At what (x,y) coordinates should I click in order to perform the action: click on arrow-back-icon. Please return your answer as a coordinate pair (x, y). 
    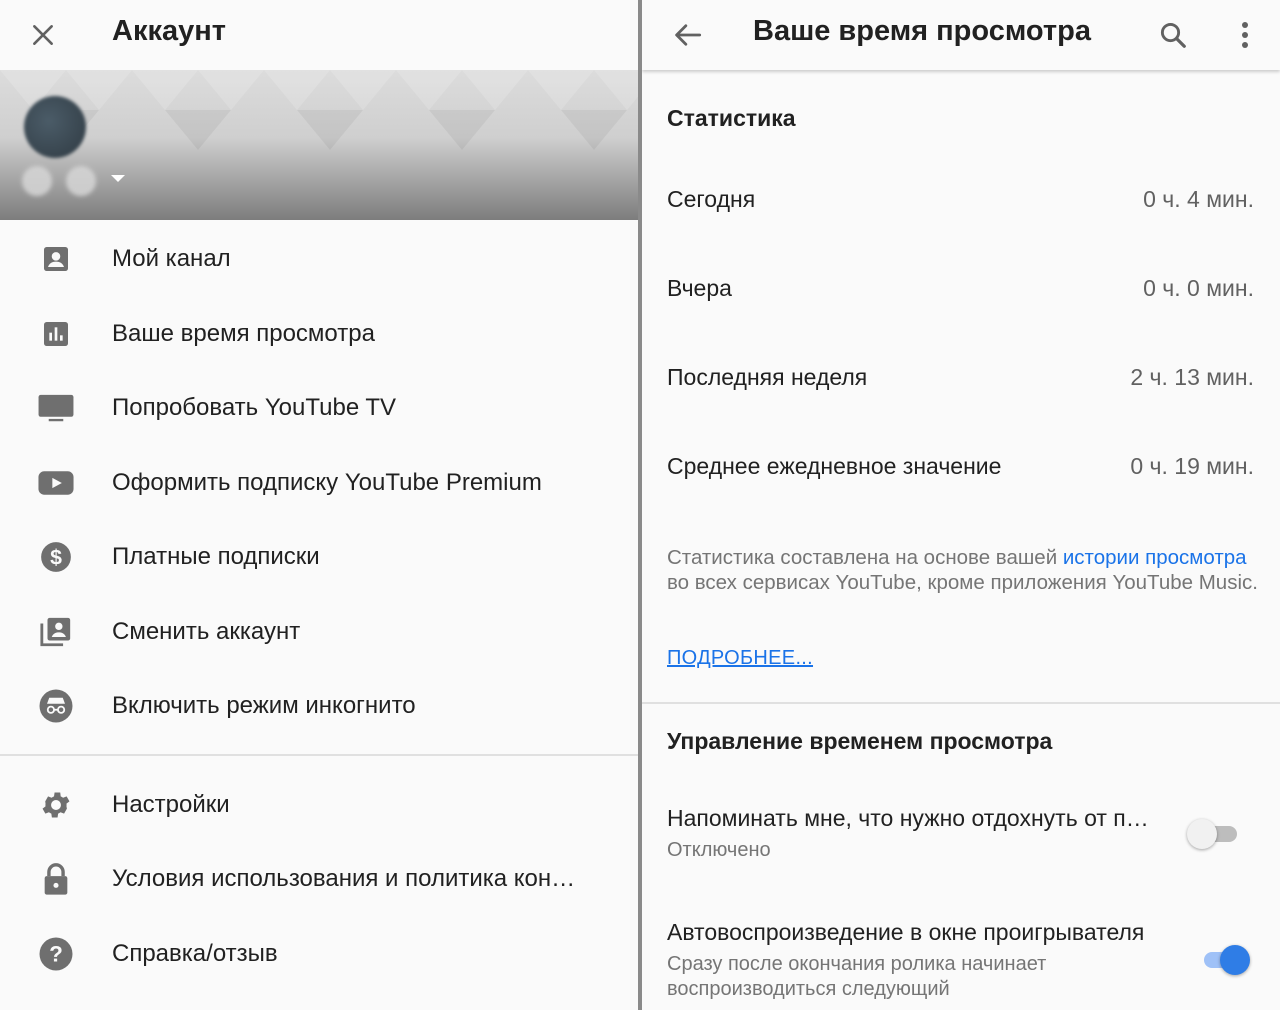
    Looking at the image, I should click on (687, 35).